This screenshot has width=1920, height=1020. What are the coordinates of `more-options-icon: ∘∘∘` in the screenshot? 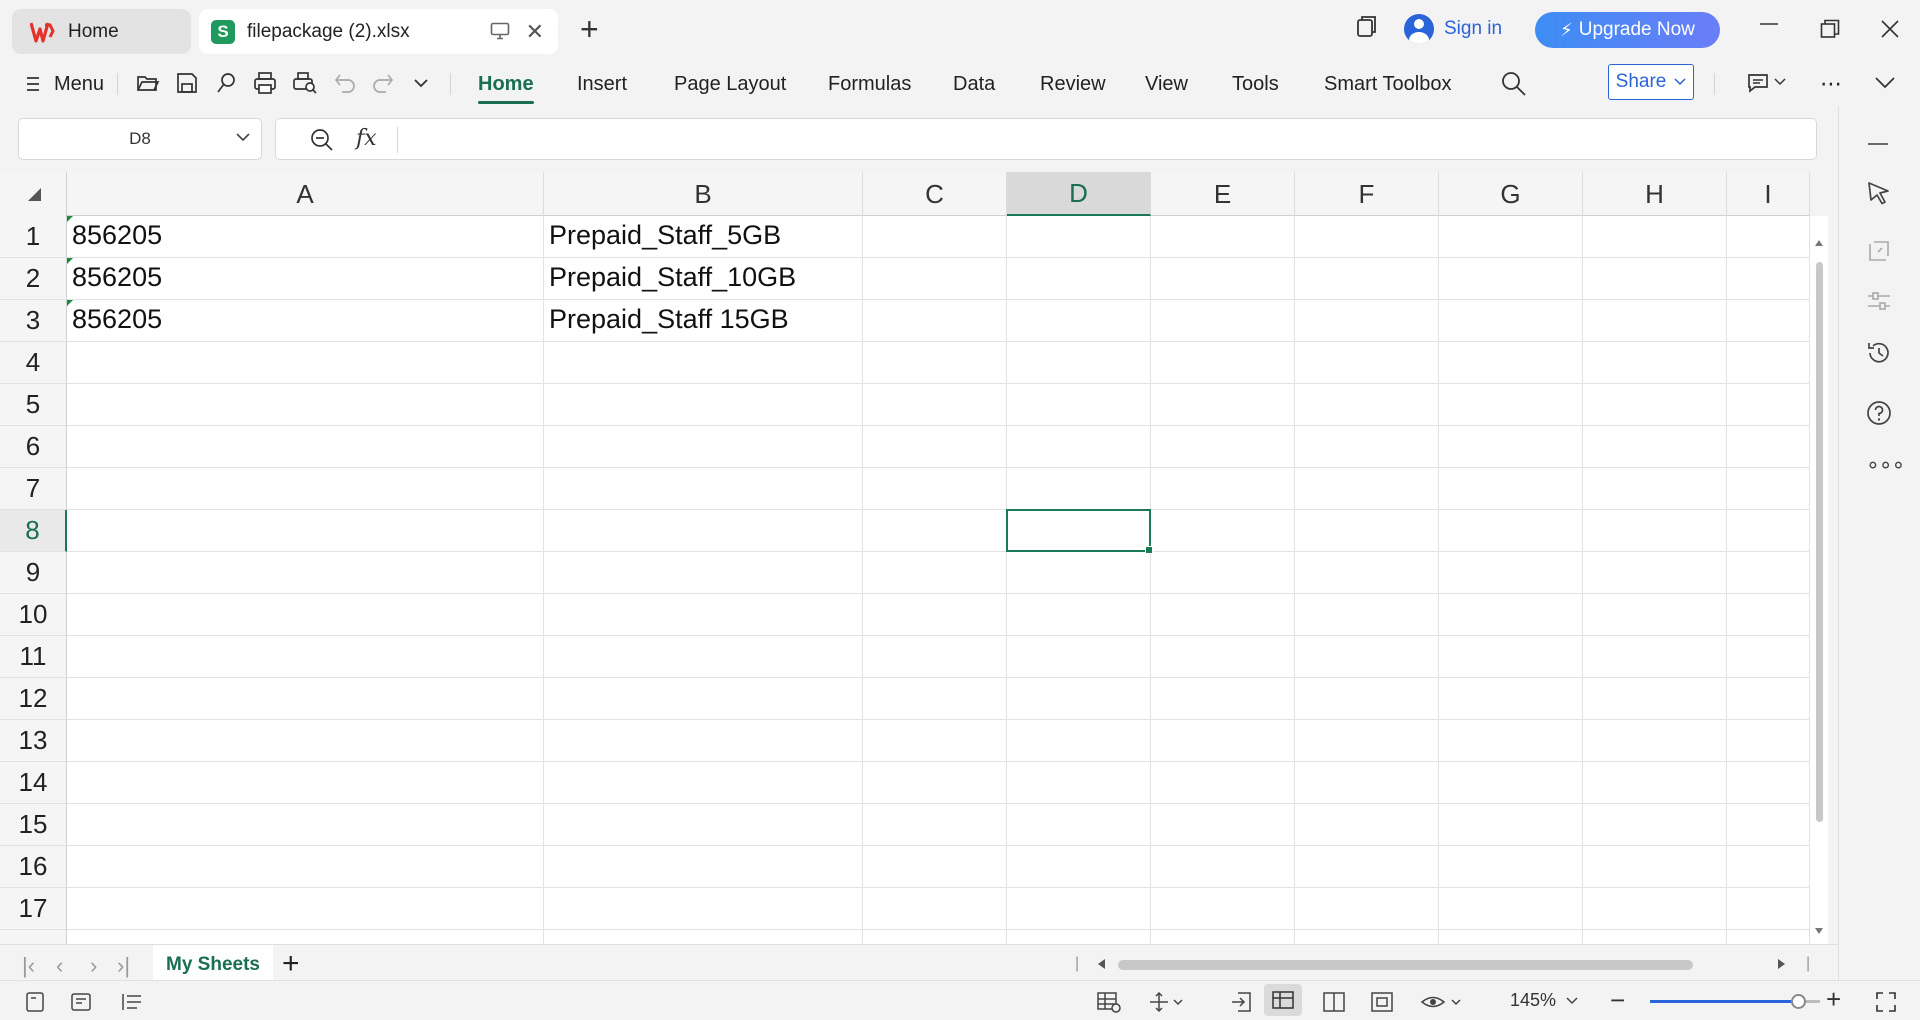 It's located at (1885, 465).